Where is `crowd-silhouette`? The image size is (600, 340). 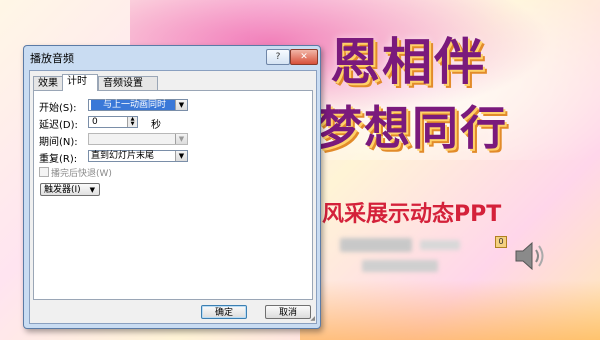 crowd-silhouette is located at coordinates (450, 310).